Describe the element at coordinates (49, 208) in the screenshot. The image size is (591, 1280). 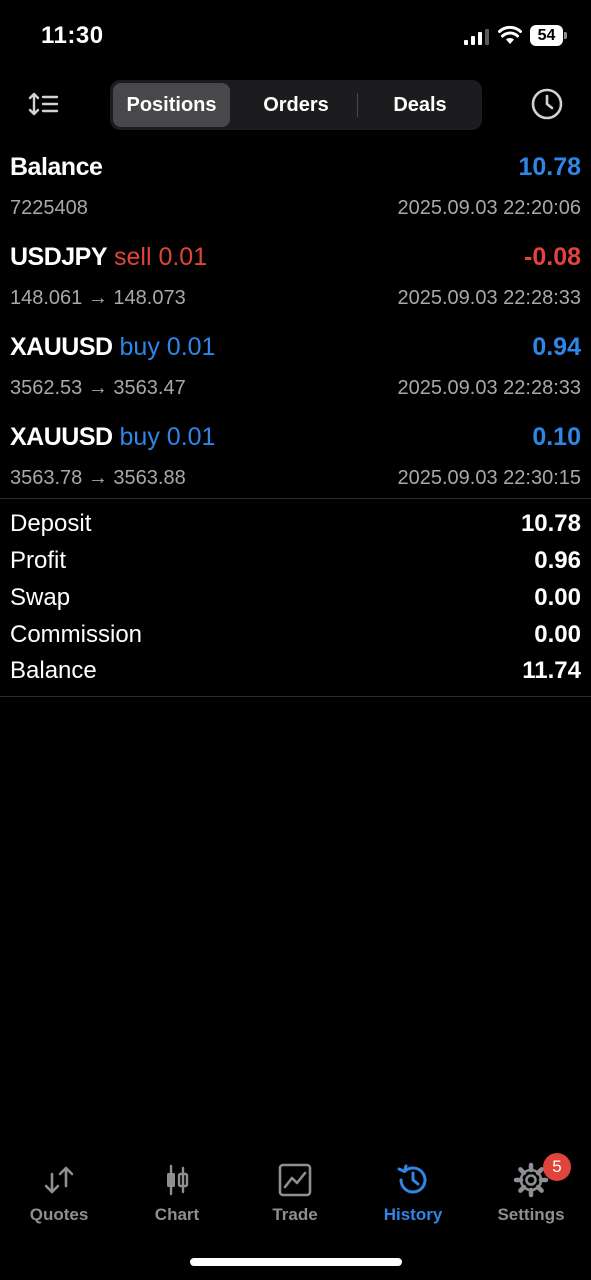
I see `row-detail: 7225408` at that location.